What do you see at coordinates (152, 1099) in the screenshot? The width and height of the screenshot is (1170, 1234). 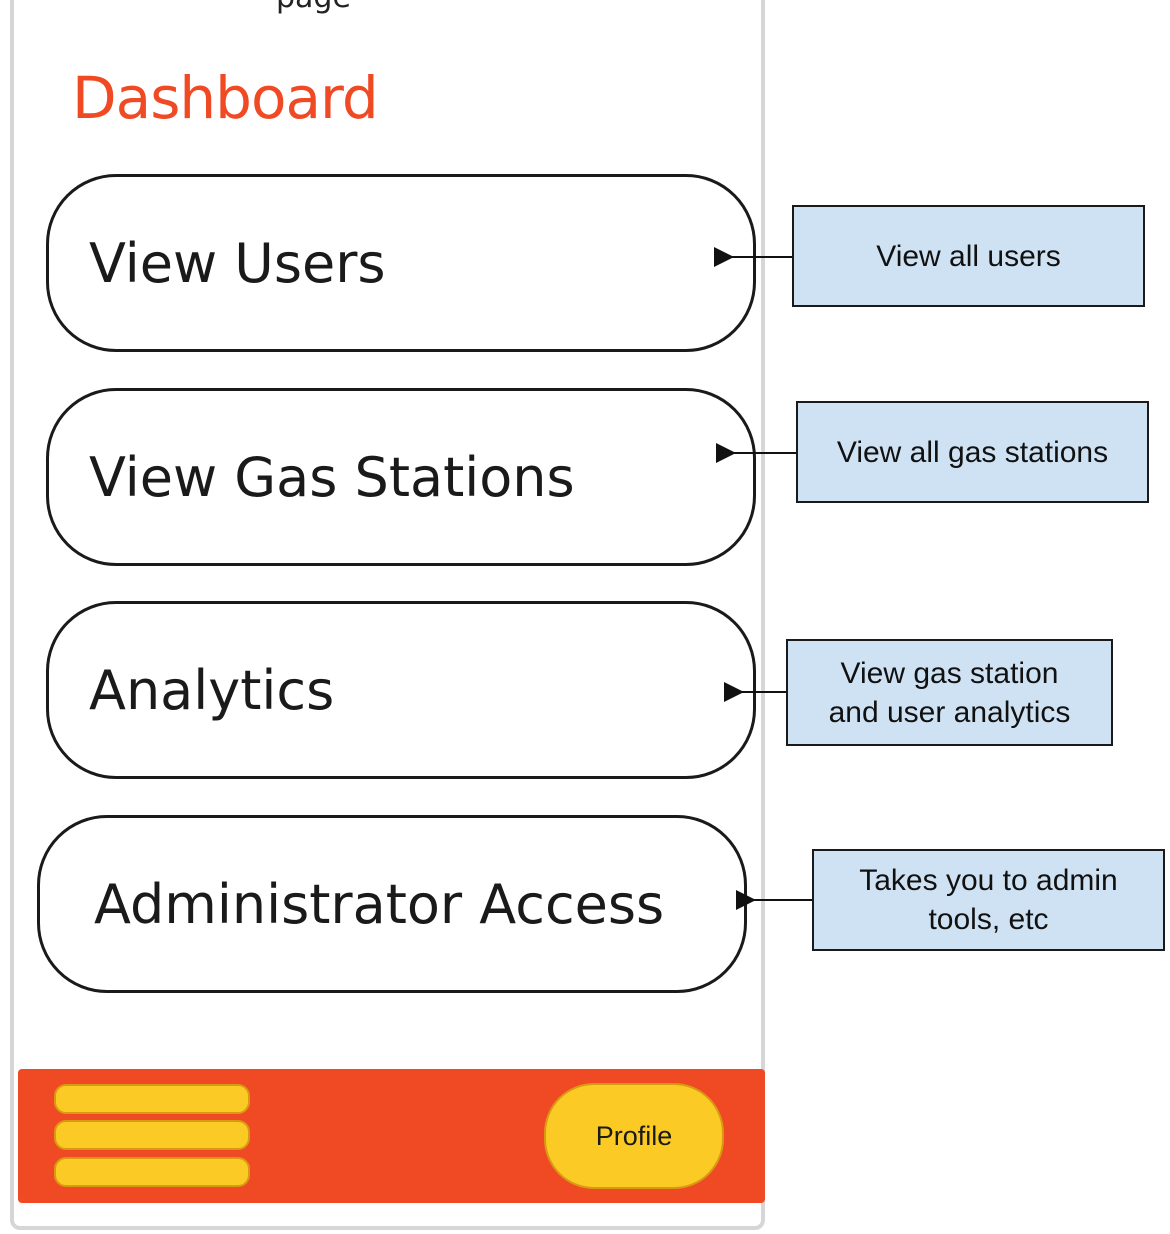 I see `menu-line-top` at bounding box center [152, 1099].